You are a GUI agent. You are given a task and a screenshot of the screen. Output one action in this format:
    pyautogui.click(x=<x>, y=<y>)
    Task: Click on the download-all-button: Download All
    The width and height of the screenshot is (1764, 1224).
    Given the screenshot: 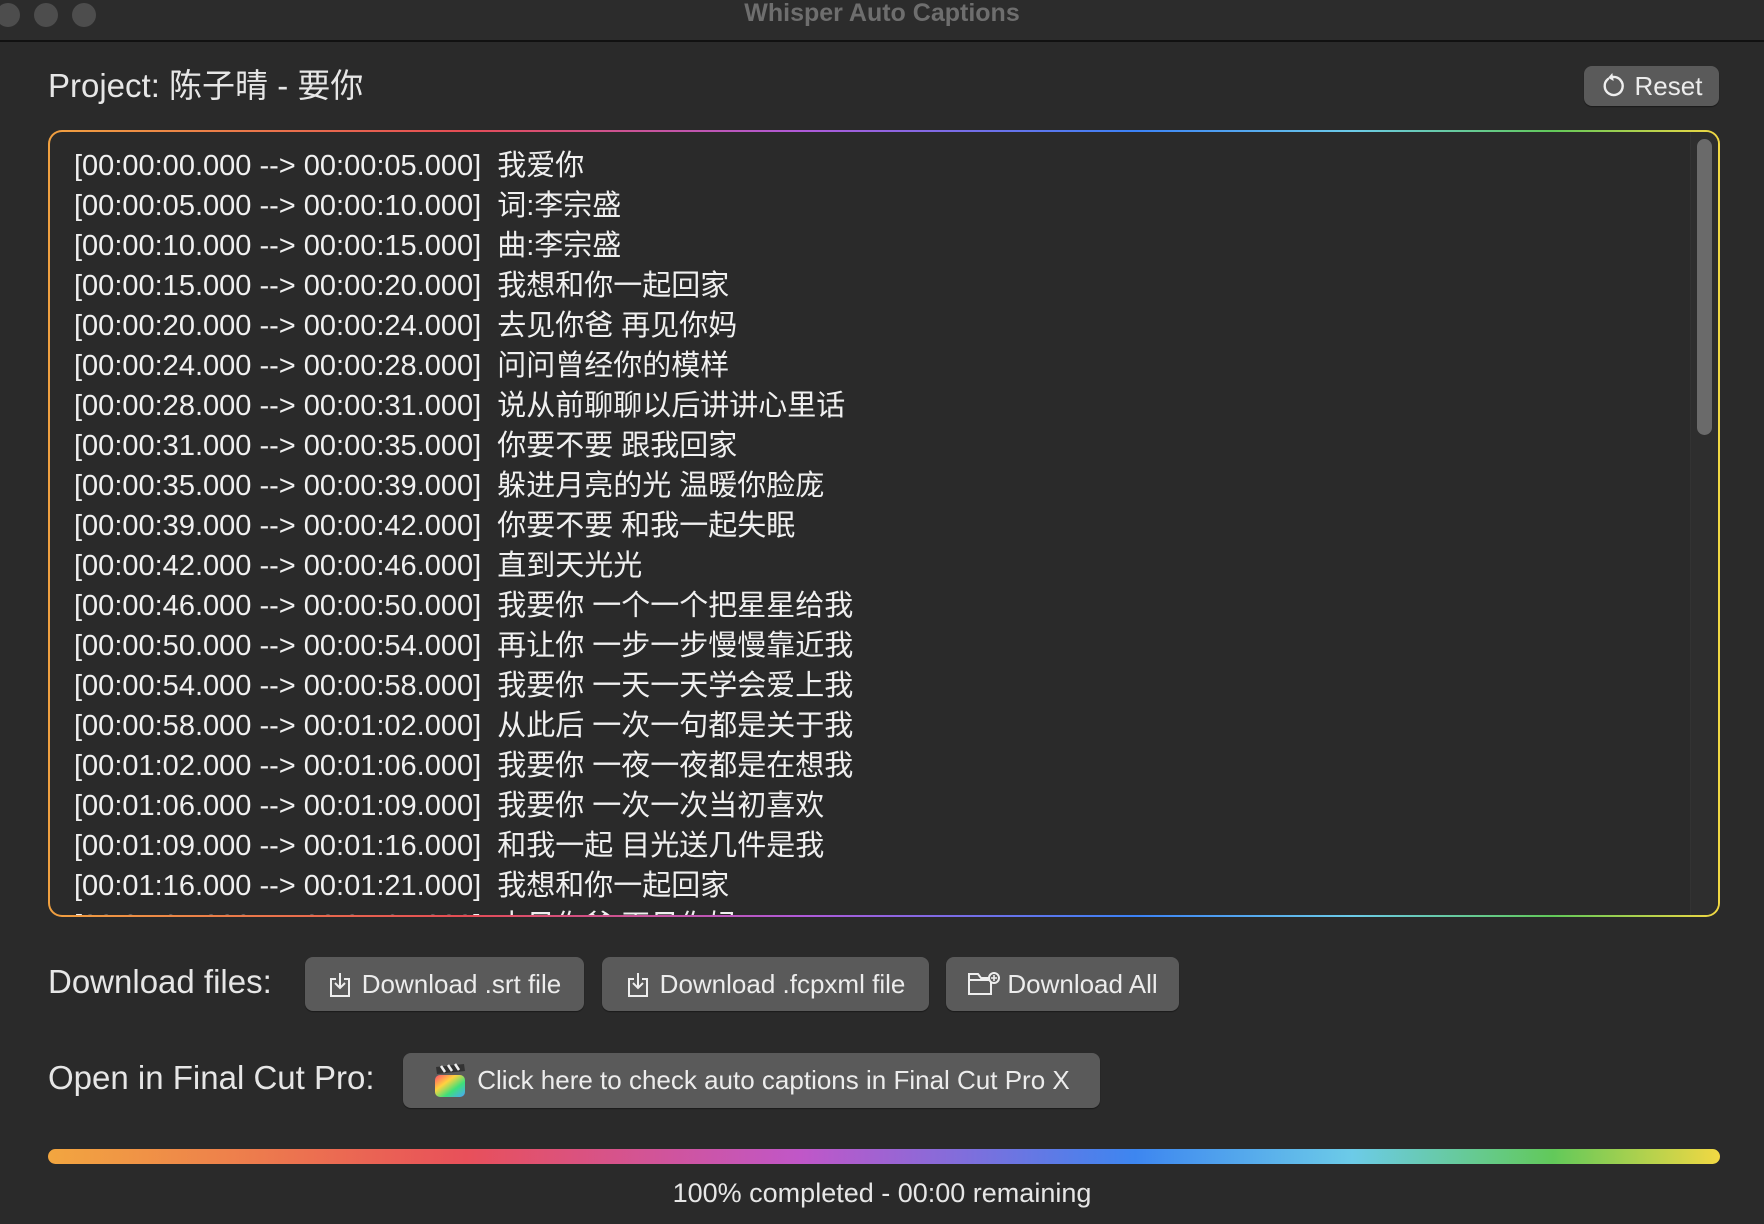 What is the action you would take?
    pyautogui.click(x=1062, y=984)
    